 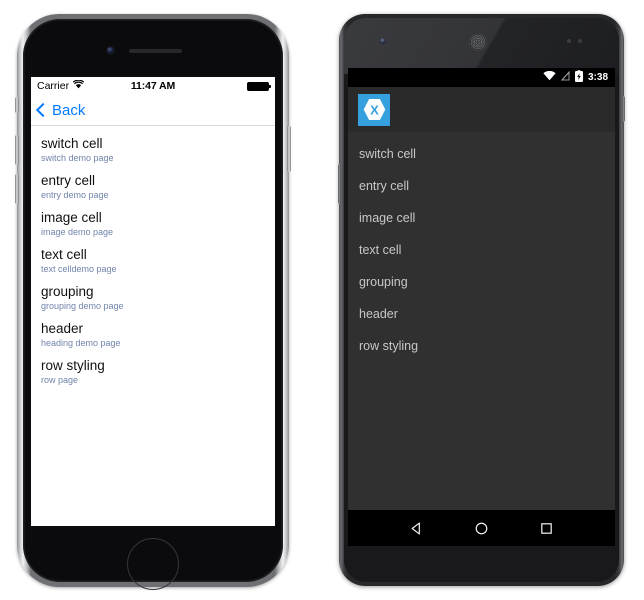 I want to click on list-item: row styling row page, so click(x=153, y=372).